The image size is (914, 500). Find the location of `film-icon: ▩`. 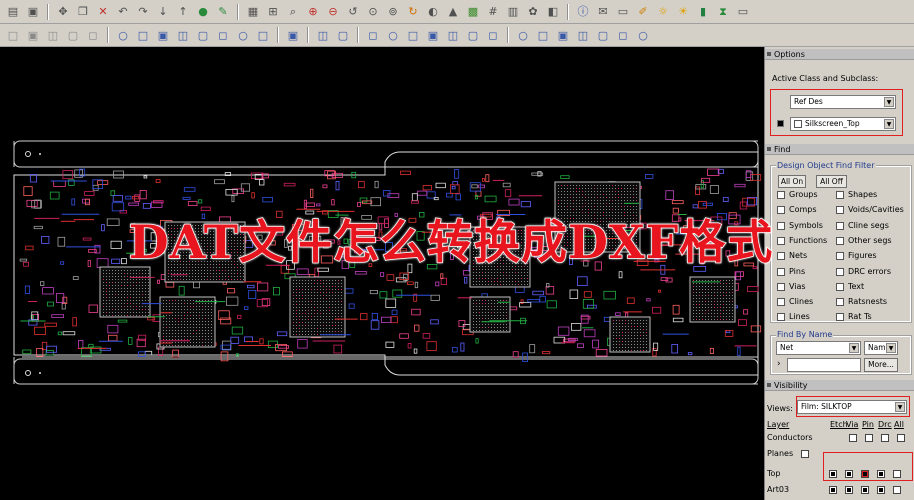

film-icon: ▩ is located at coordinates (473, 12).